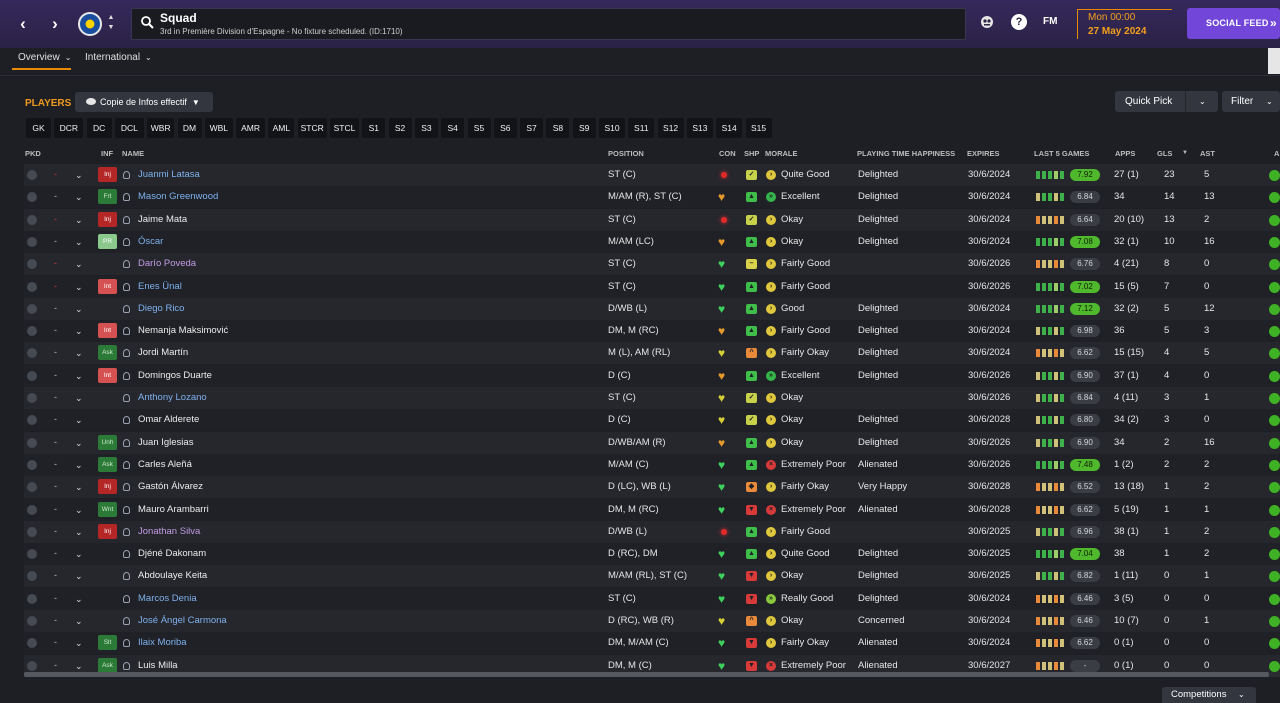  What do you see at coordinates (1185, 153) in the screenshot?
I see `sort-desc-icon: ▼` at bounding box center [1185, 153].